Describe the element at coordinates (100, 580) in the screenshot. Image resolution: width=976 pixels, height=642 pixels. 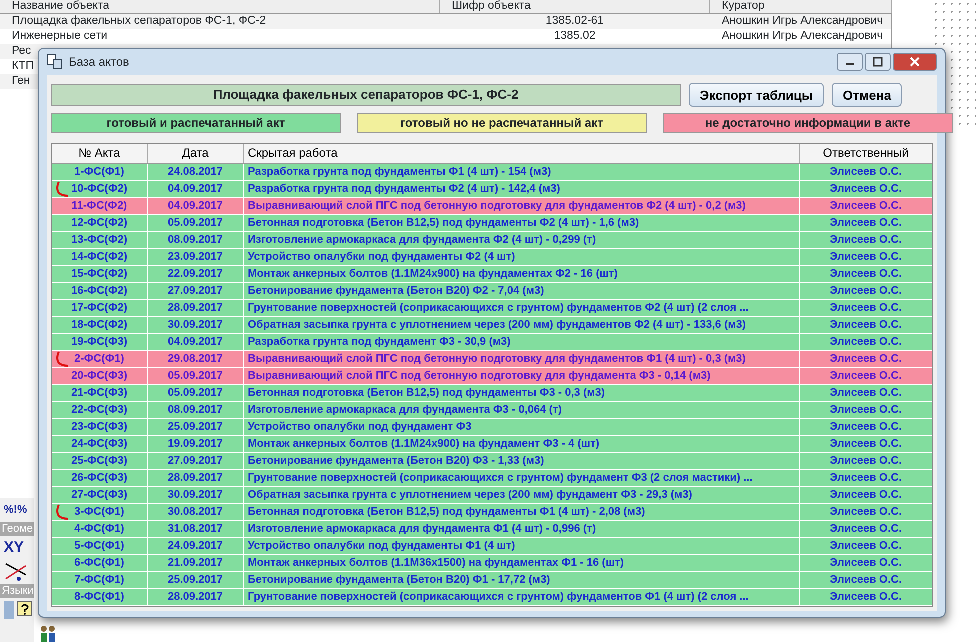
I see `table-cell: 7-ФС(Ф1)` at that location.